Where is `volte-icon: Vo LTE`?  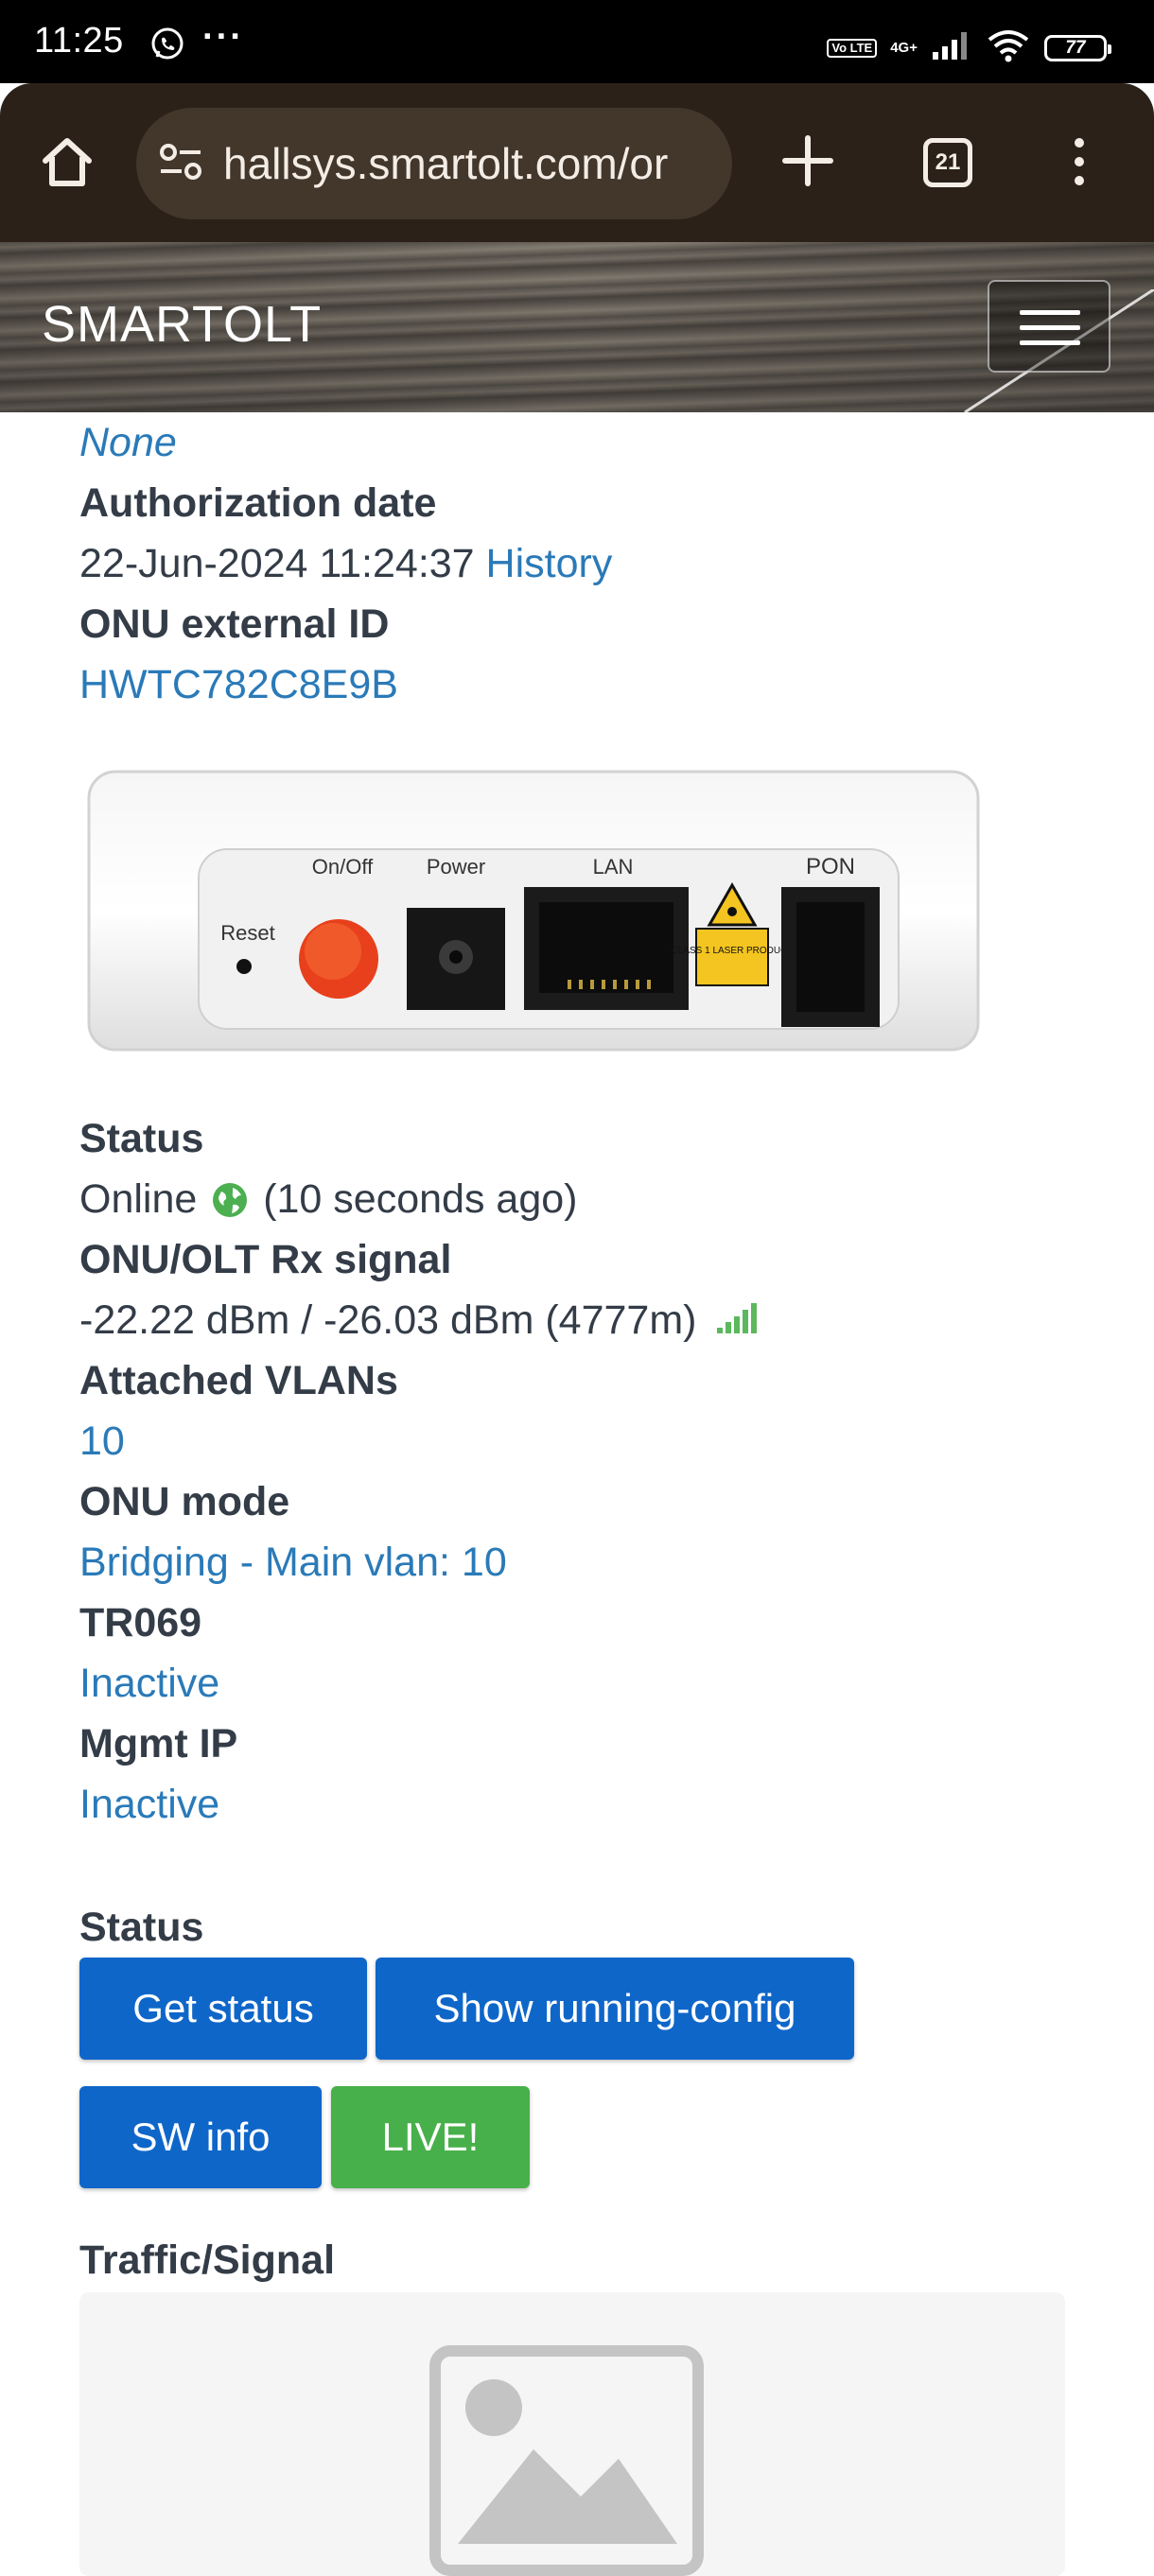
volte-icon: Vo LTE is located at coordinates (852, 48).